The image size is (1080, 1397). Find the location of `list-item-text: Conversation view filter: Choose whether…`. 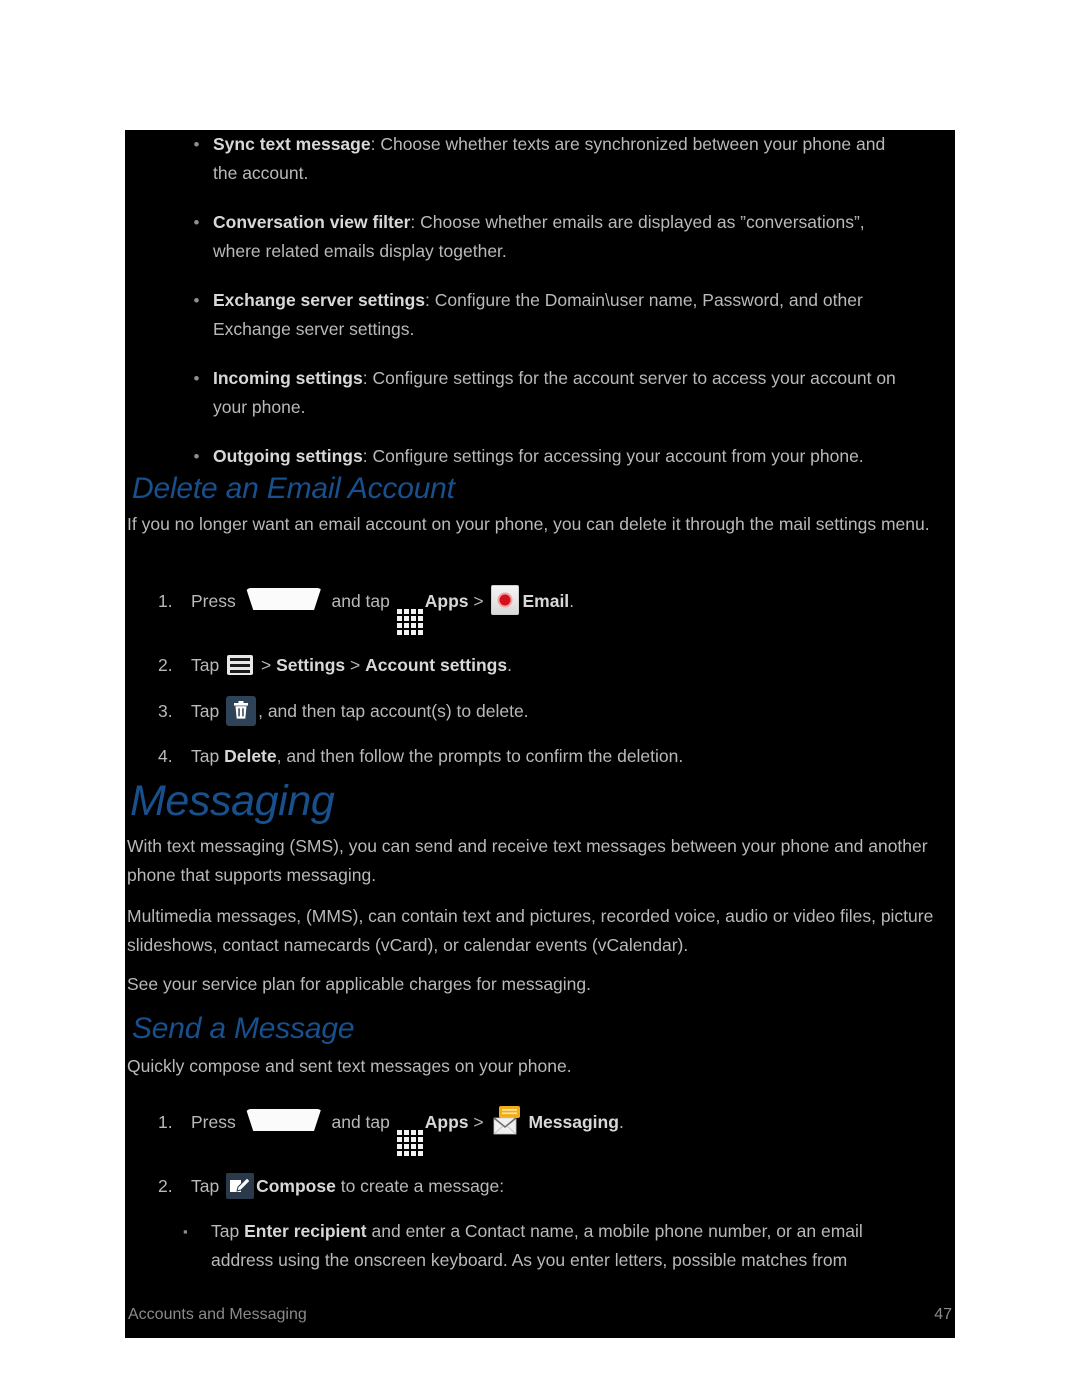

list-item-text: Conversation view filter: Choose whether… is located at coordinates (563, 237).